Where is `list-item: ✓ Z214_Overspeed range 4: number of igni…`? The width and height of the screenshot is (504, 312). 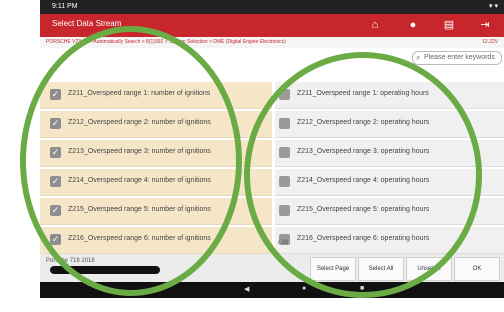 list-item: ✓ Z214_Overspeed range 4: number of igni… is located at coordinates (156, 182).